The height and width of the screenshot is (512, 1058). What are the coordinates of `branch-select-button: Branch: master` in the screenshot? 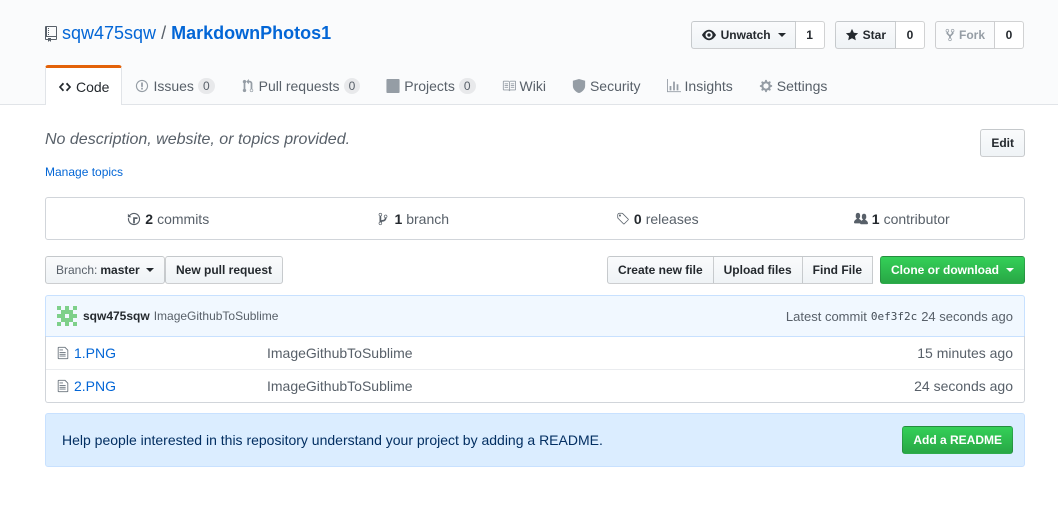 It's located at (105, 270).